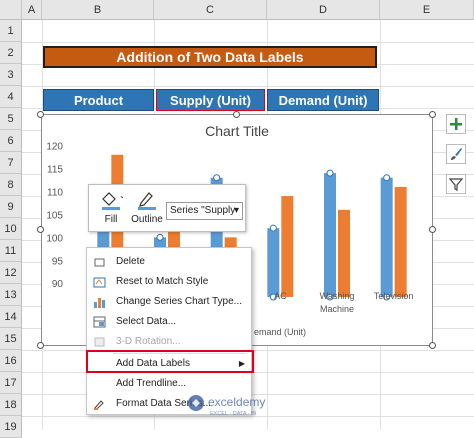  What do you see at coordinates (337, 309) in the screenshot?
I see `x-tick-label: Machine` at bounding box center [337, 309].